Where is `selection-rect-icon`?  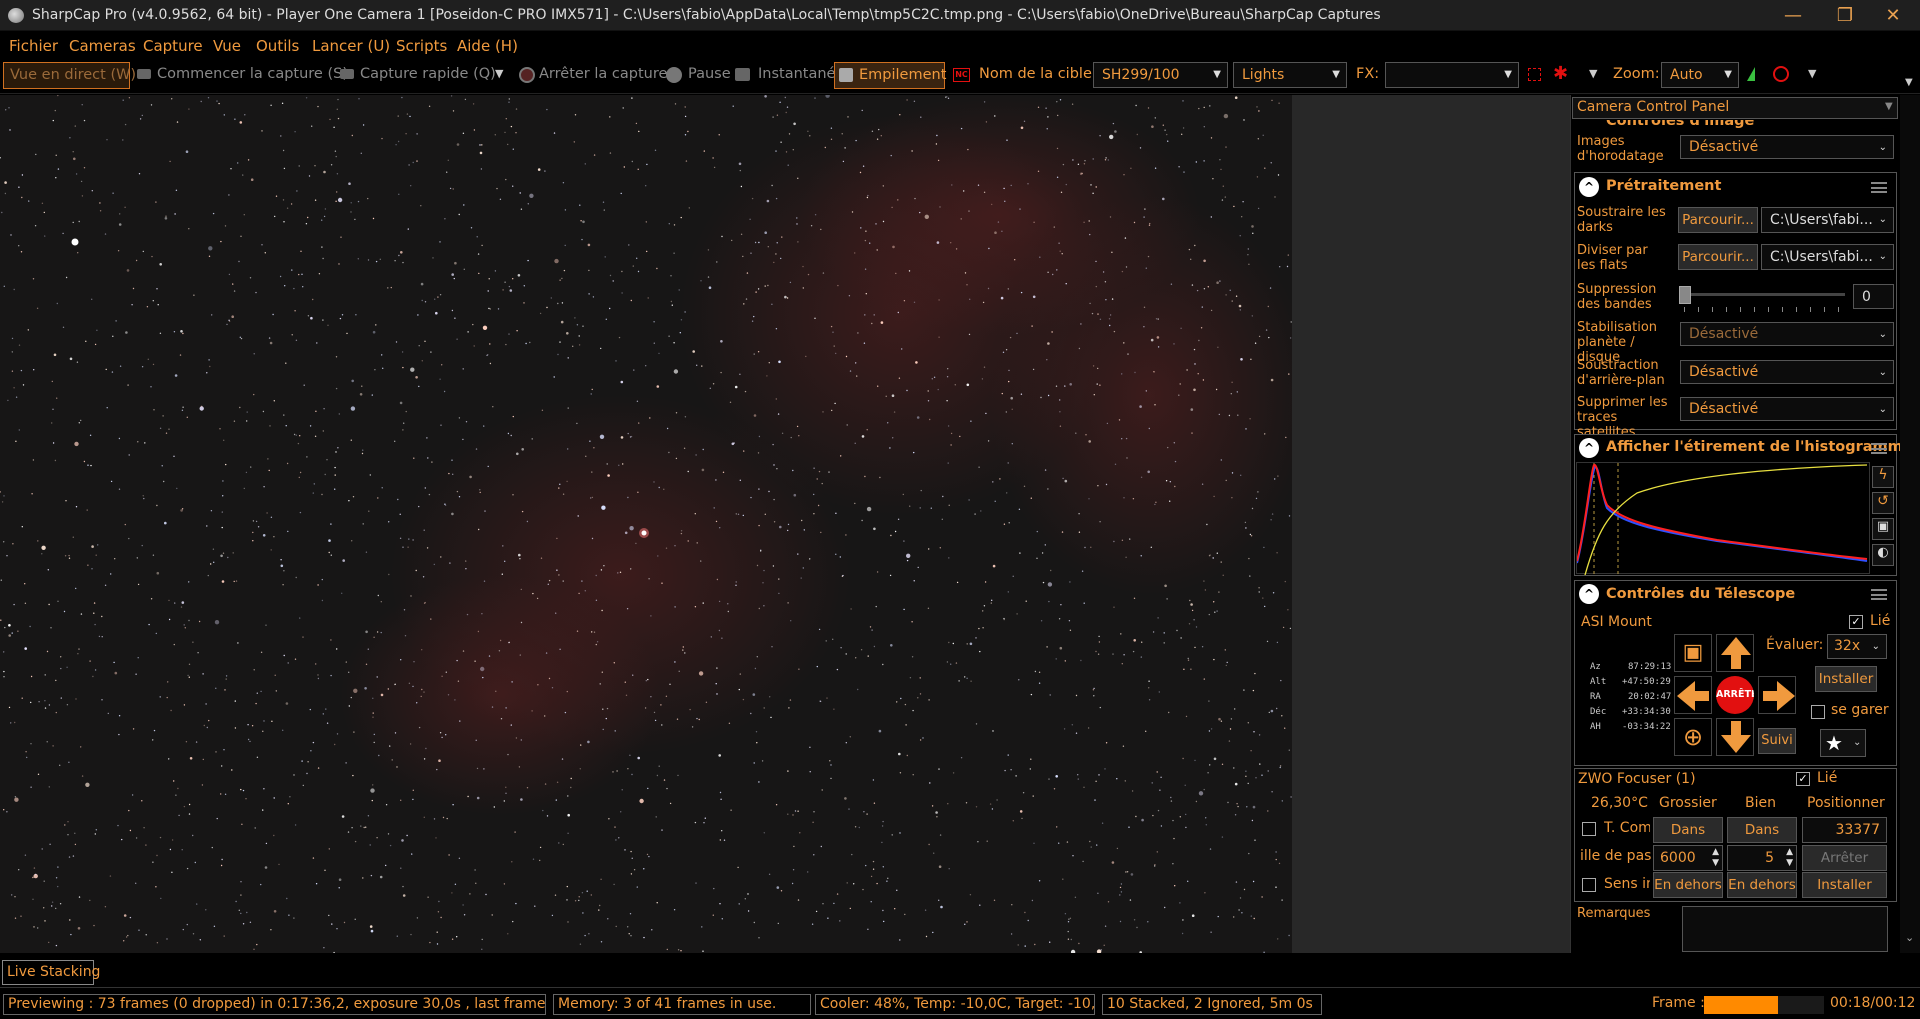 selection-rect-icon is located at coordinates (1534, 74).